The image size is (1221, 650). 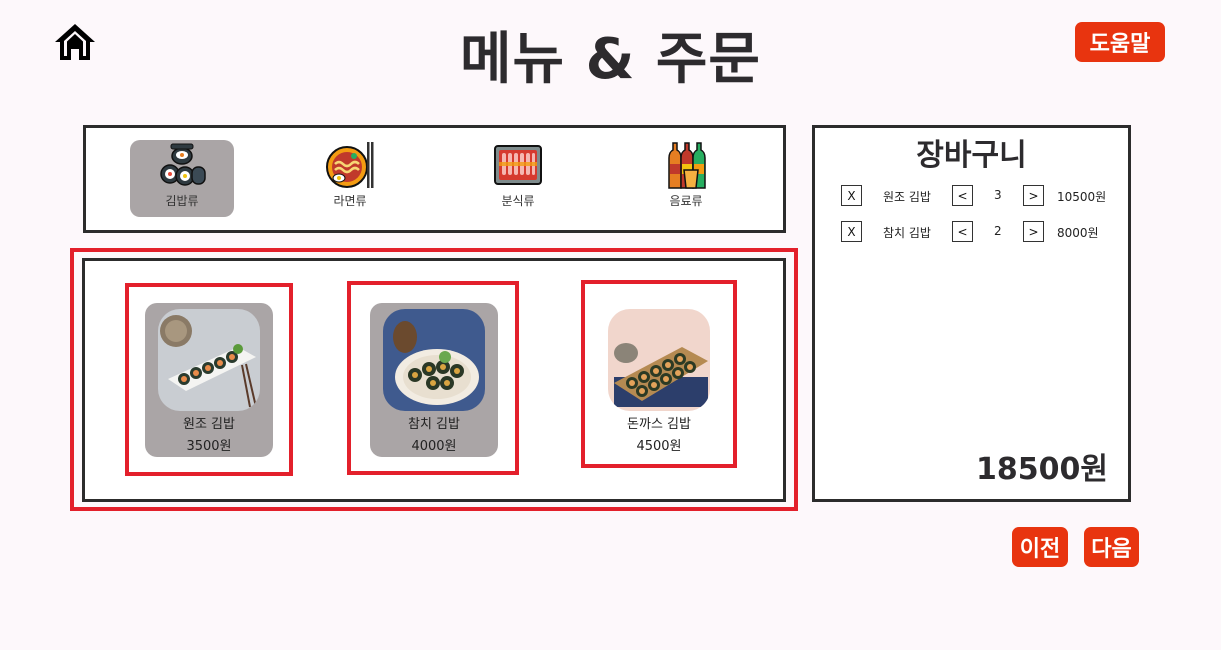 What do you see at coordinates (209, 446) in the screenshot?
I see `menu-item-price: 3500원` at bounding box center [209, 446].